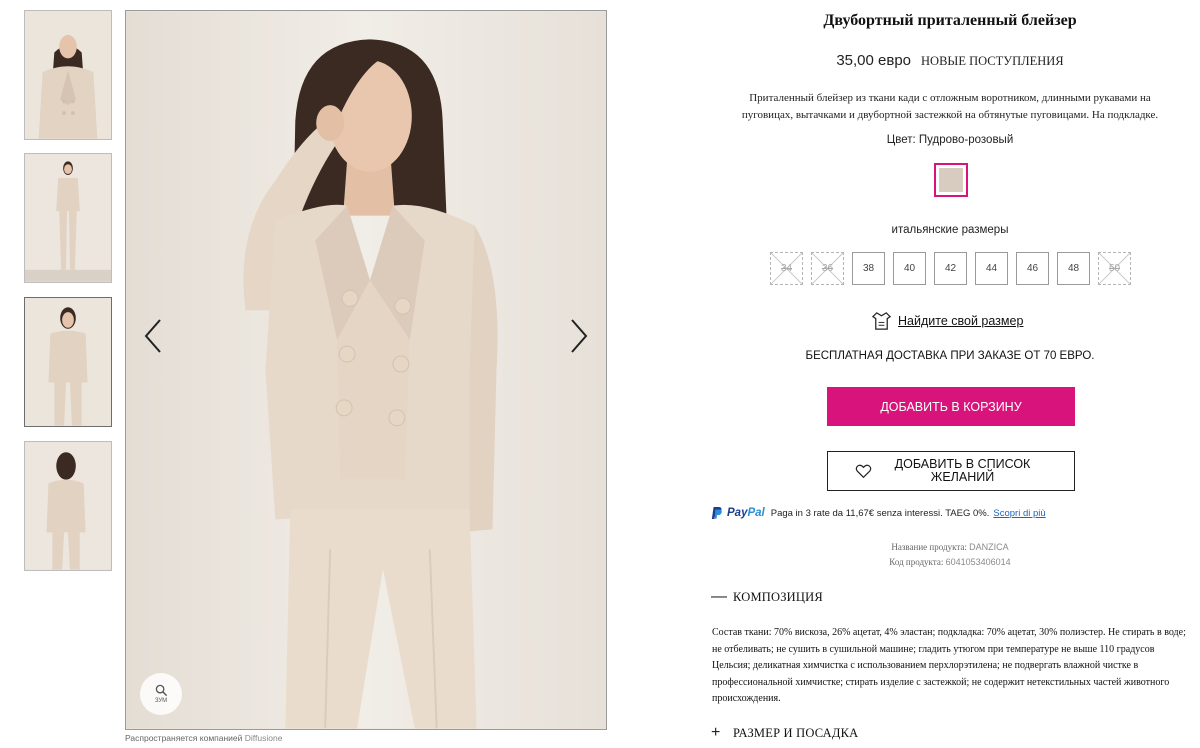 Image resolution: width=1200 pixels, height=748 pixels. I want to click on size-fit-accordion-toggle: + РАЗМЕР И ПОСАДКА, so click(784, 733).